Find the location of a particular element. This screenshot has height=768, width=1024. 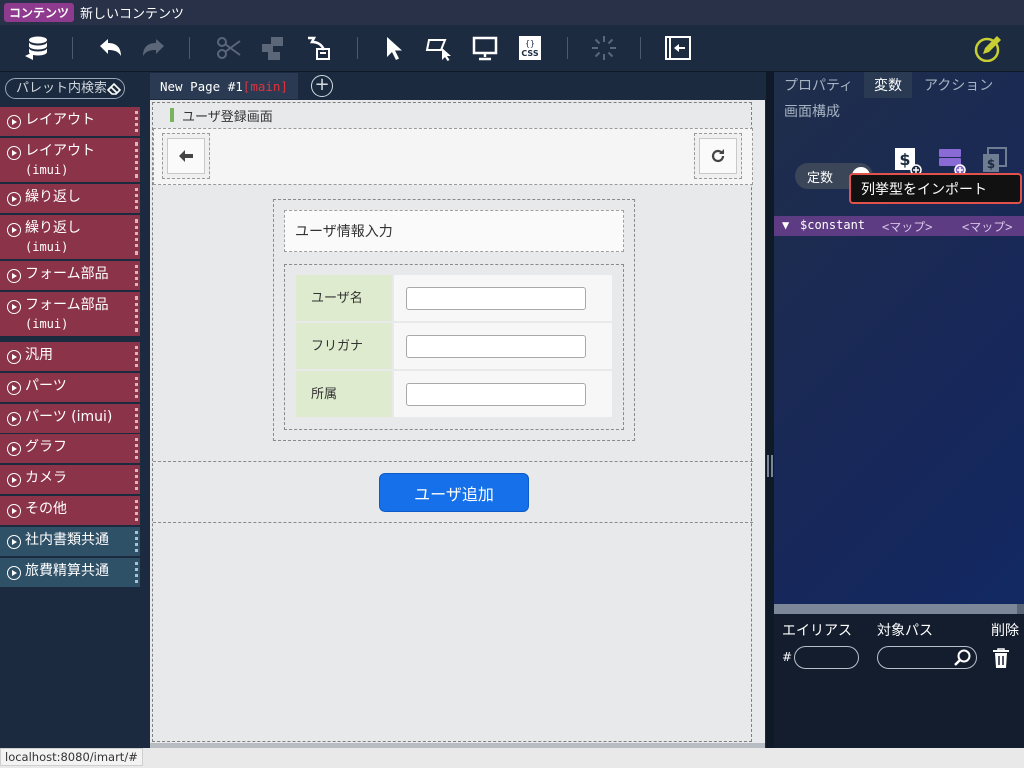

page-header: ユーザ登録画面 is located at coordinates (453, 115).